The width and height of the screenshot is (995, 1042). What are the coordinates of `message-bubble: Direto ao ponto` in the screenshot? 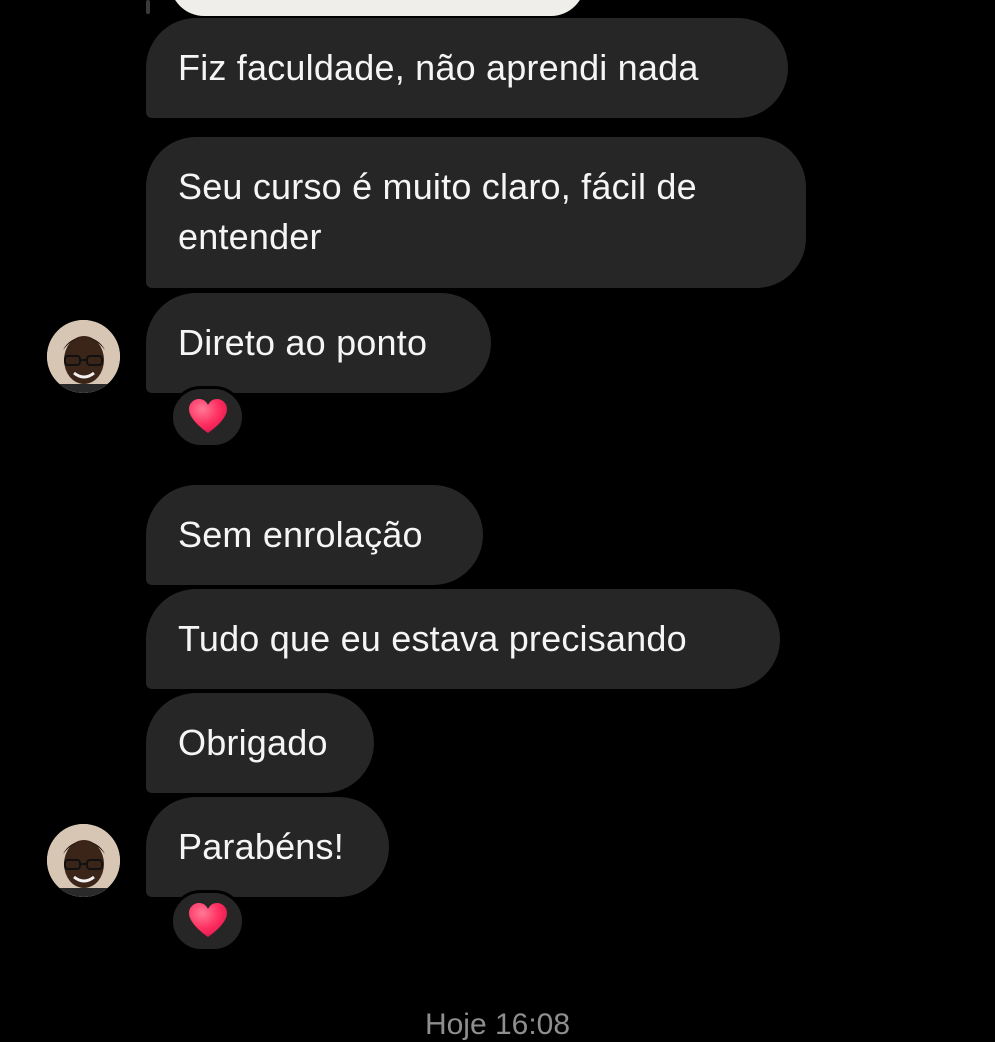 It's located at (318, 343).